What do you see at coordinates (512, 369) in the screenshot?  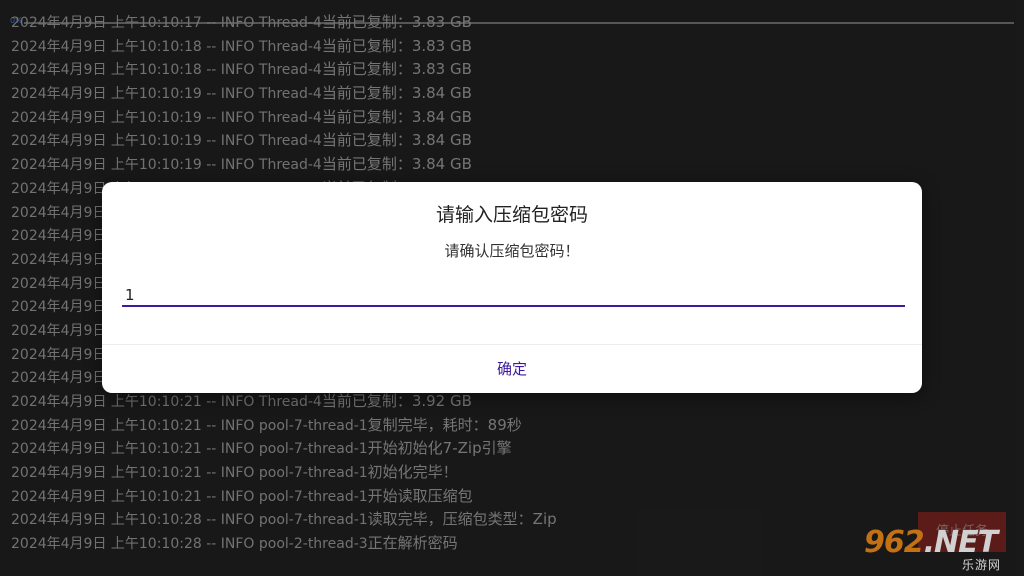 I see `confirm-button: 确定` at bounding box center [512, 369].